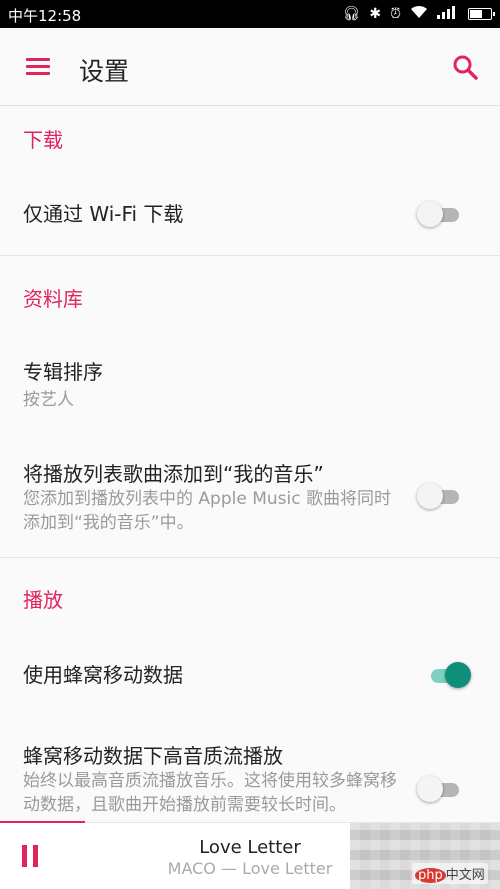 Image resolution: width=500 pixels, height=889 pixels. Describe the element at coordinates (63, 372) in the screenshot. I see `setting-title: 专辑排序` at that location.